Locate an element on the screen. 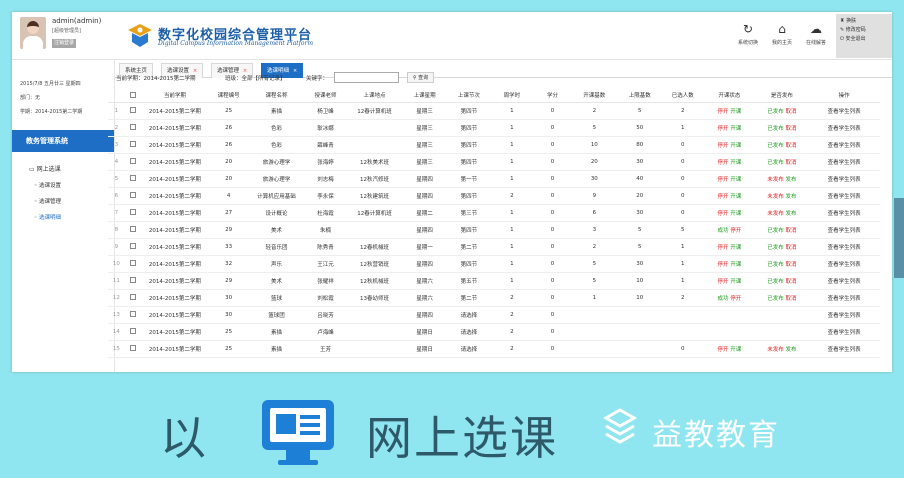 The height and width of the screenshot is (478, 904). table-cell: 第五节 is located at coordinates (469, 281).